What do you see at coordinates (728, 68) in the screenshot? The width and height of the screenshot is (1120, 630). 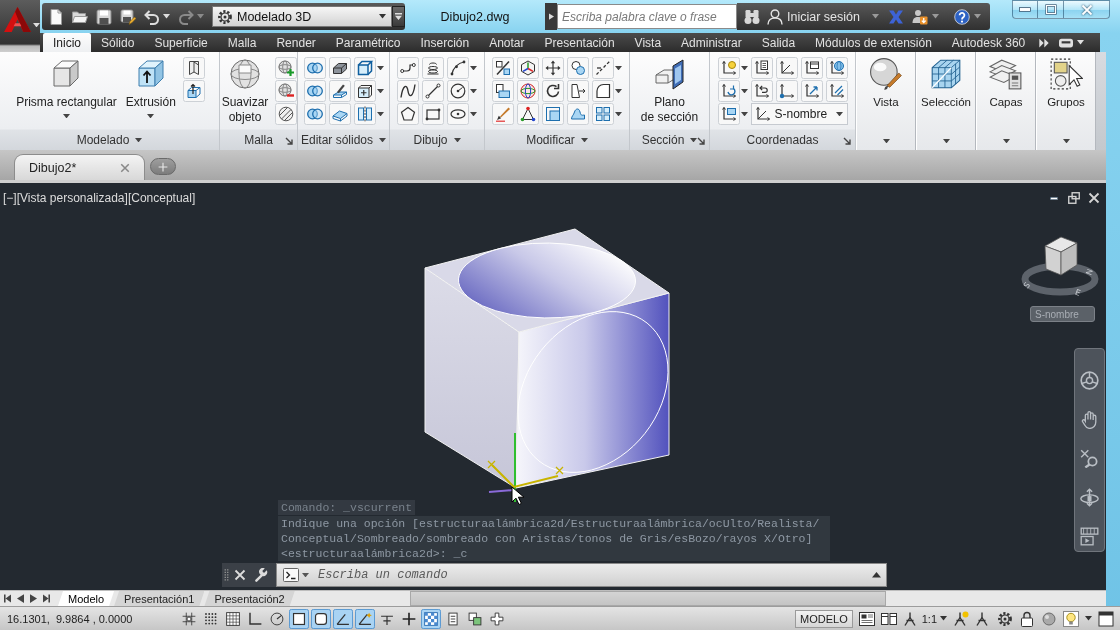 I see `axes-bulb-icon` at bounding box center [728, 68].